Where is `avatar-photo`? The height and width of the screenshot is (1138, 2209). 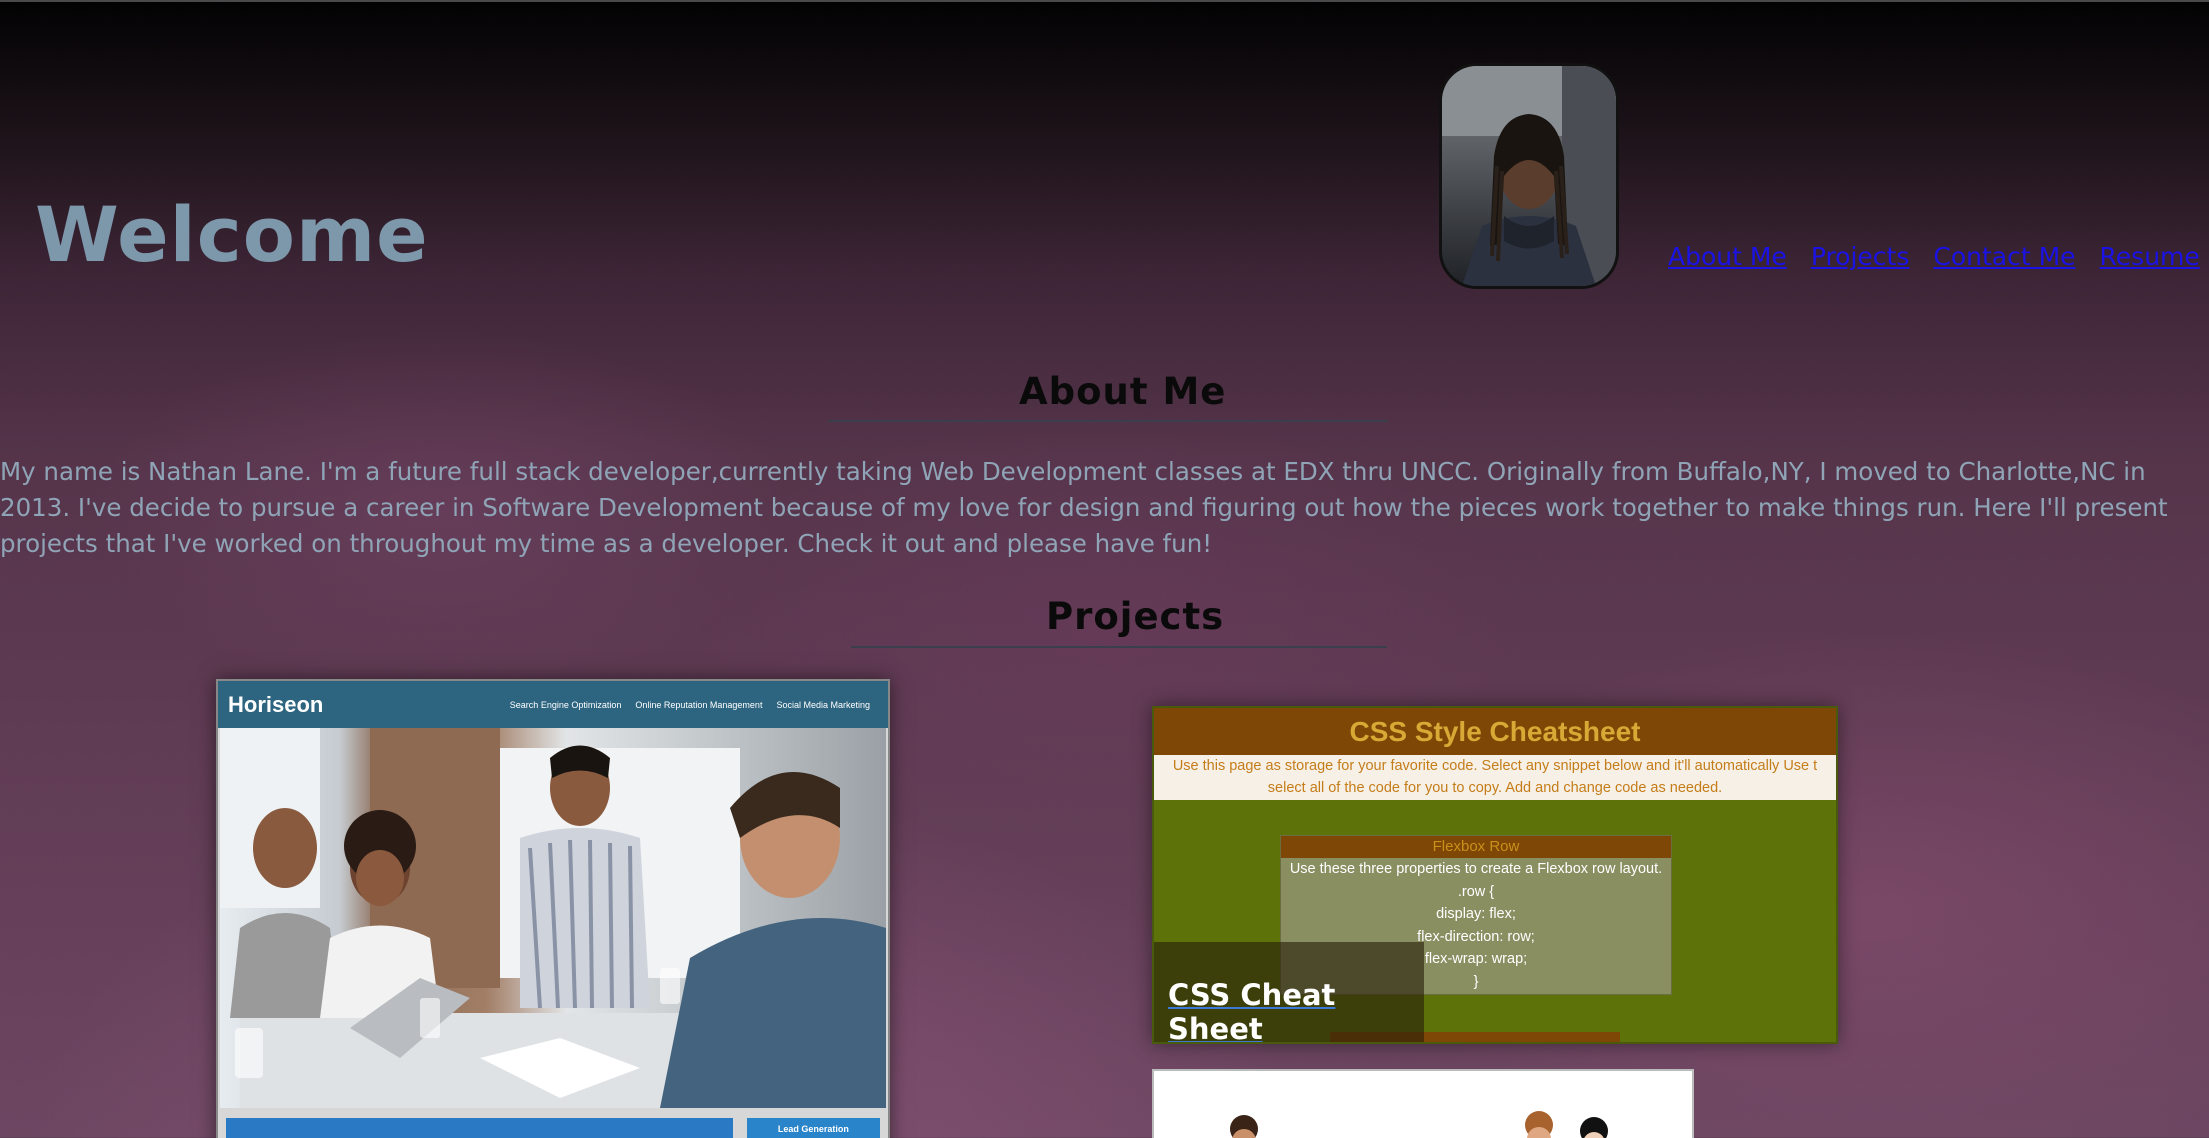
avatar-photo is located at coordinates (1529, 176).